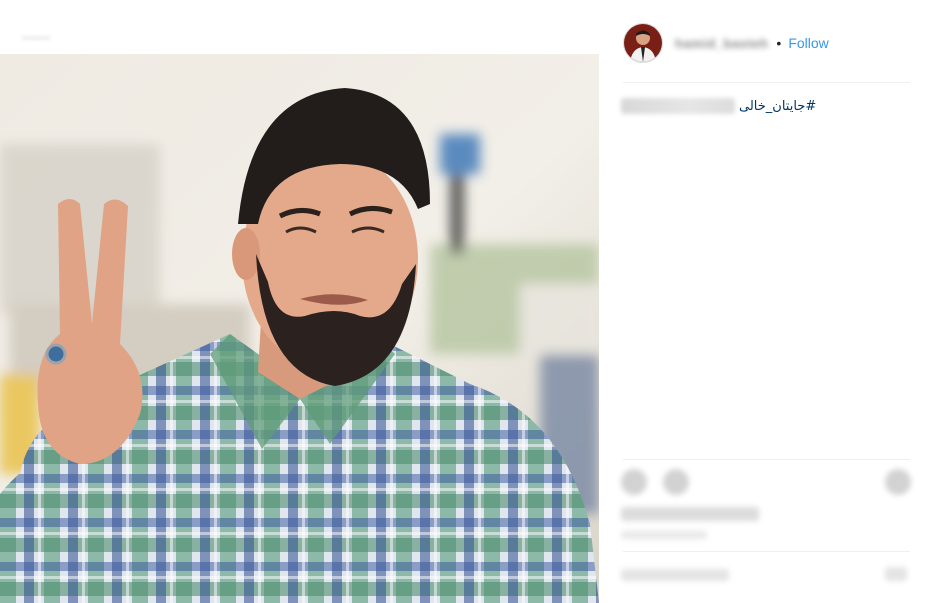 This screenshot has width=932, height=603. Describe the element at coordinates (690, 514) in the screenshot. I see `blurred-likes-count` at that location.